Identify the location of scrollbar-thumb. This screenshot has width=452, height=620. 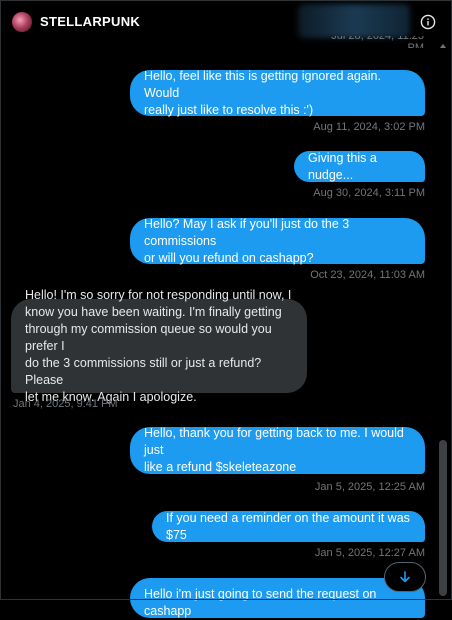
(443, 518).